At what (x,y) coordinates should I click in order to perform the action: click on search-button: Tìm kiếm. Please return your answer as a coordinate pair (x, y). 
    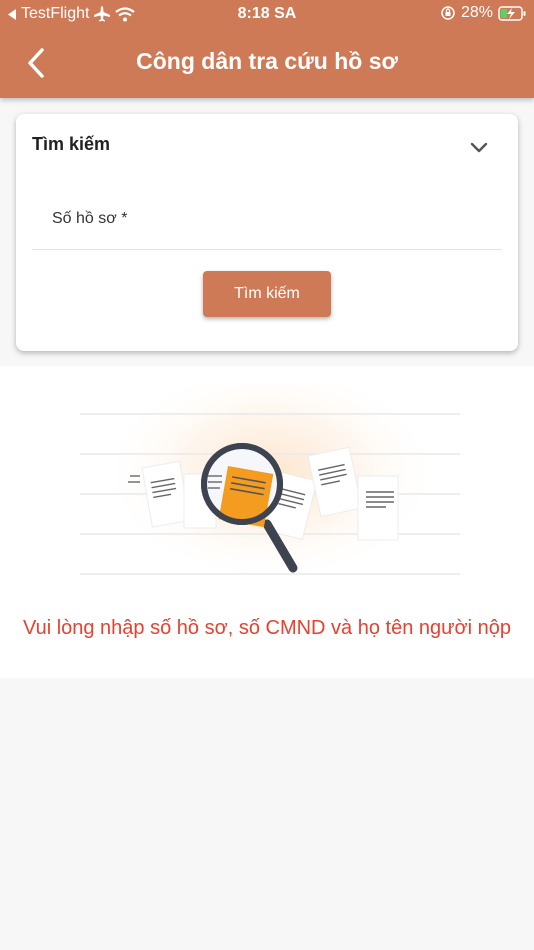
    Looking at the image, I should click on (267, 294).